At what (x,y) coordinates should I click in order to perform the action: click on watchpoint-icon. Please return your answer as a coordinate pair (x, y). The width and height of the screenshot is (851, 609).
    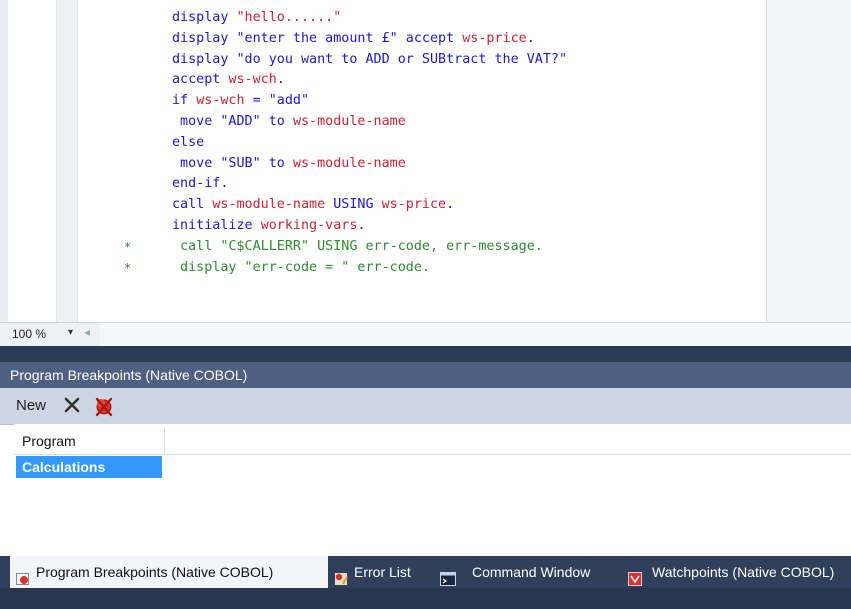
    Looking at the image, I should click on (635, 575).